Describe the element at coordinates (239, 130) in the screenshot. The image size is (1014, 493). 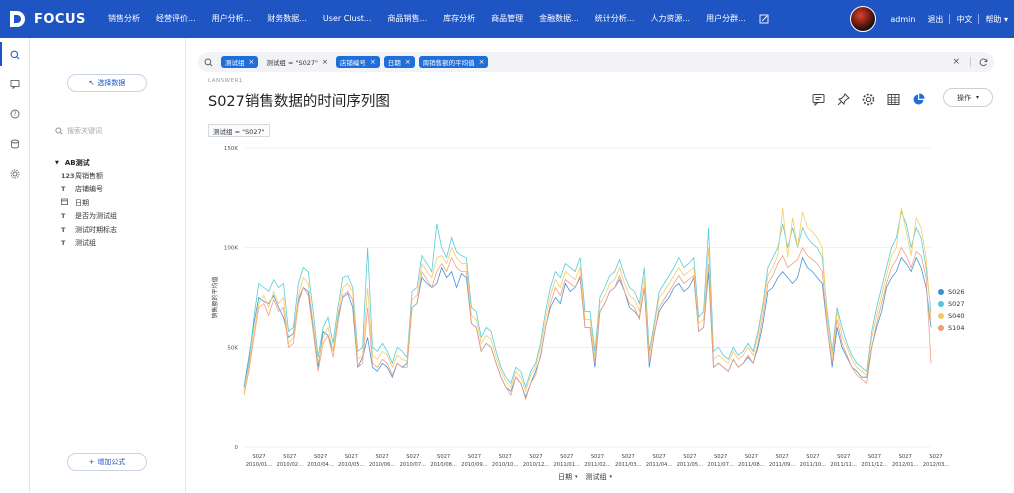
I see `filter-tag: 测试组 = "S027"` at that location.